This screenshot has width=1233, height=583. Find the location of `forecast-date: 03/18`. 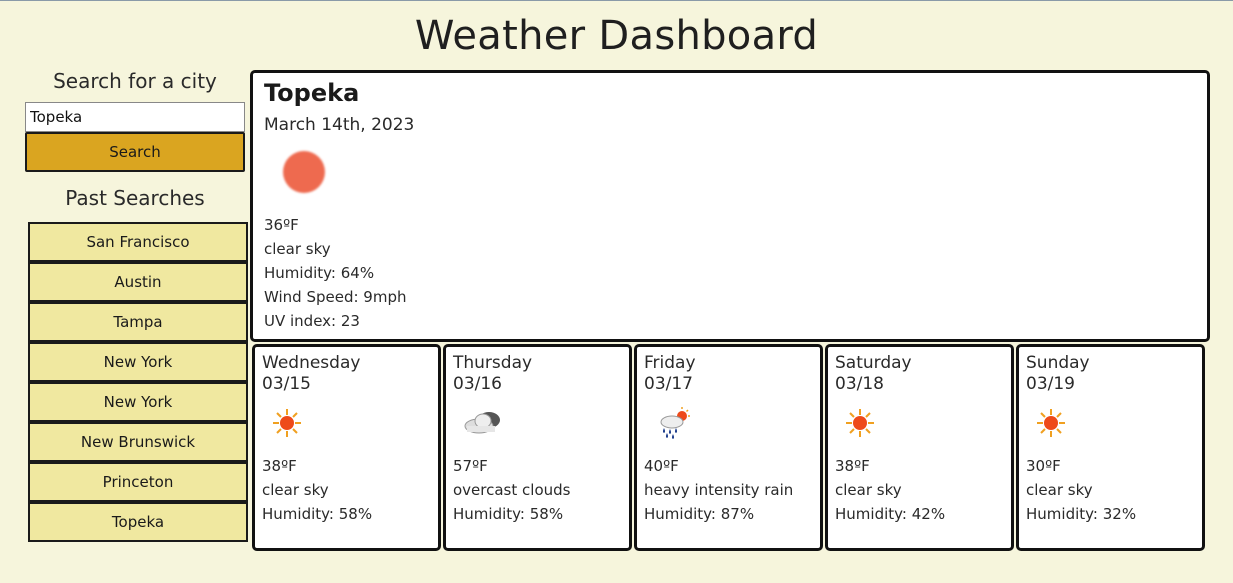

forecast-date: 03/18 is located at coordinates (859, 384).